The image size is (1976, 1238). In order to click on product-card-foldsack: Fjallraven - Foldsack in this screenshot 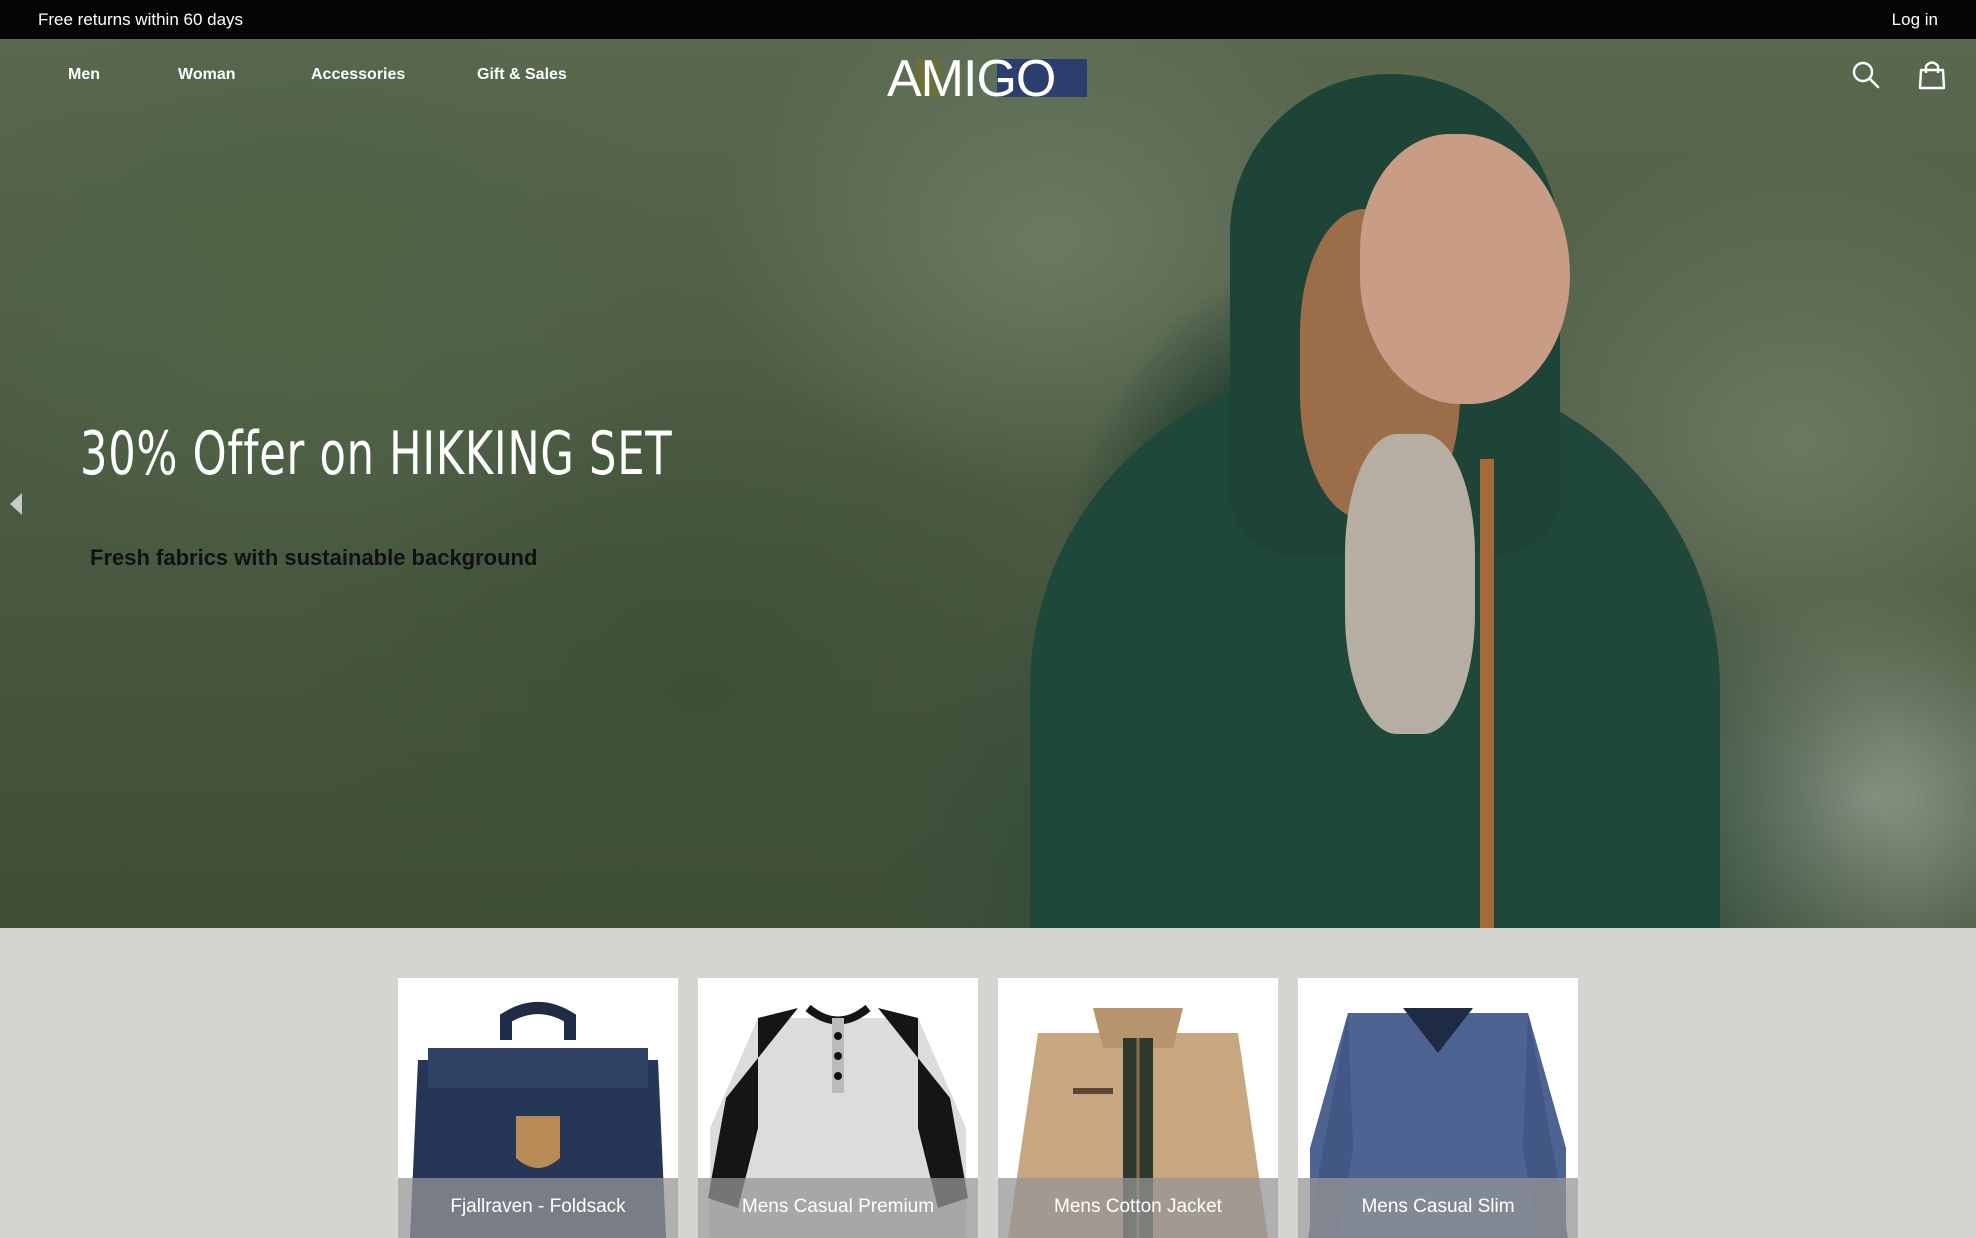, I will do `click(538, 1108)`.